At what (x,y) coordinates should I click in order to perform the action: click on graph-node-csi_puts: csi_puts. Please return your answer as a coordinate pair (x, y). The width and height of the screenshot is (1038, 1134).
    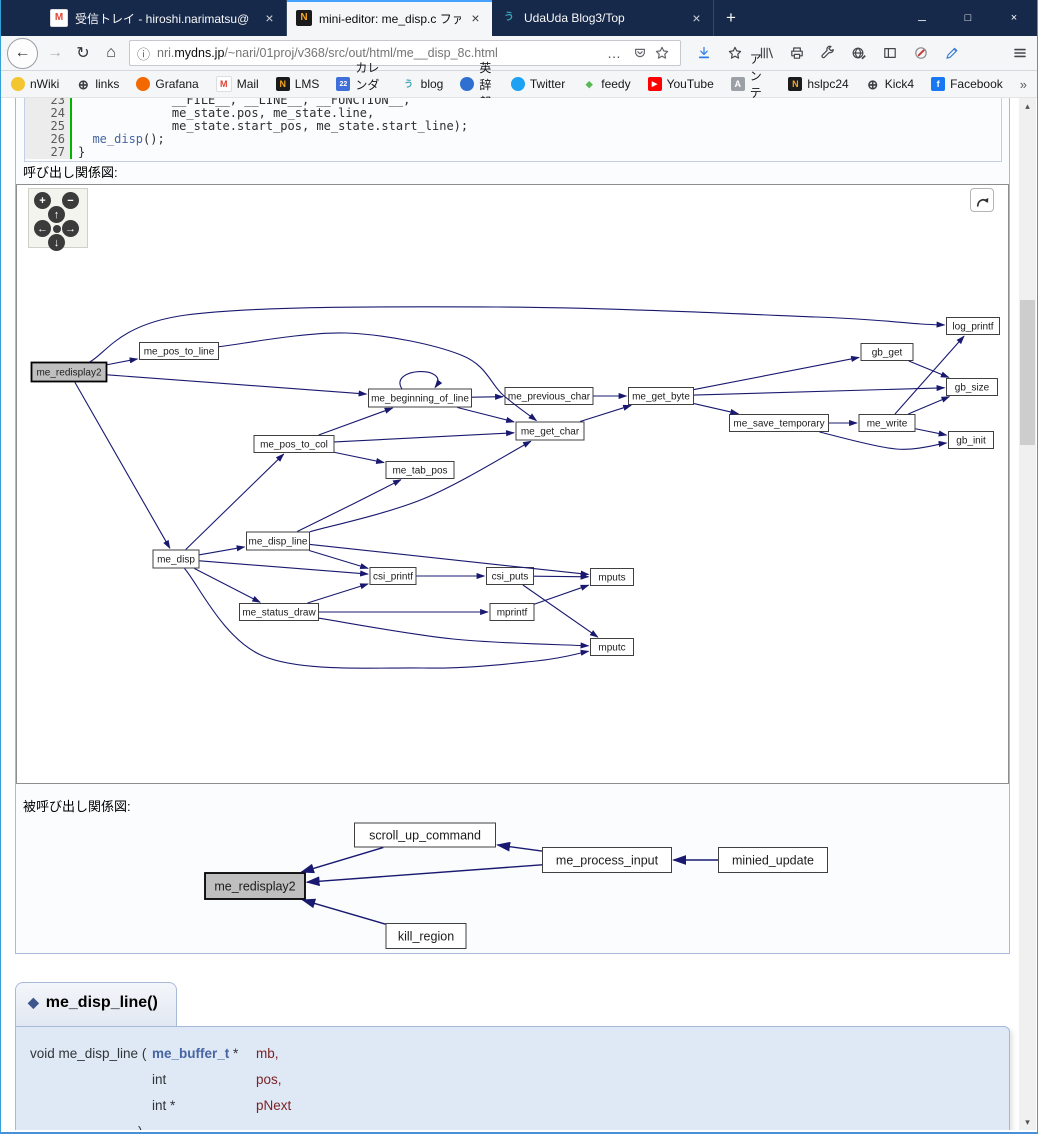
    Looking at the image, I should click on (510, 576).